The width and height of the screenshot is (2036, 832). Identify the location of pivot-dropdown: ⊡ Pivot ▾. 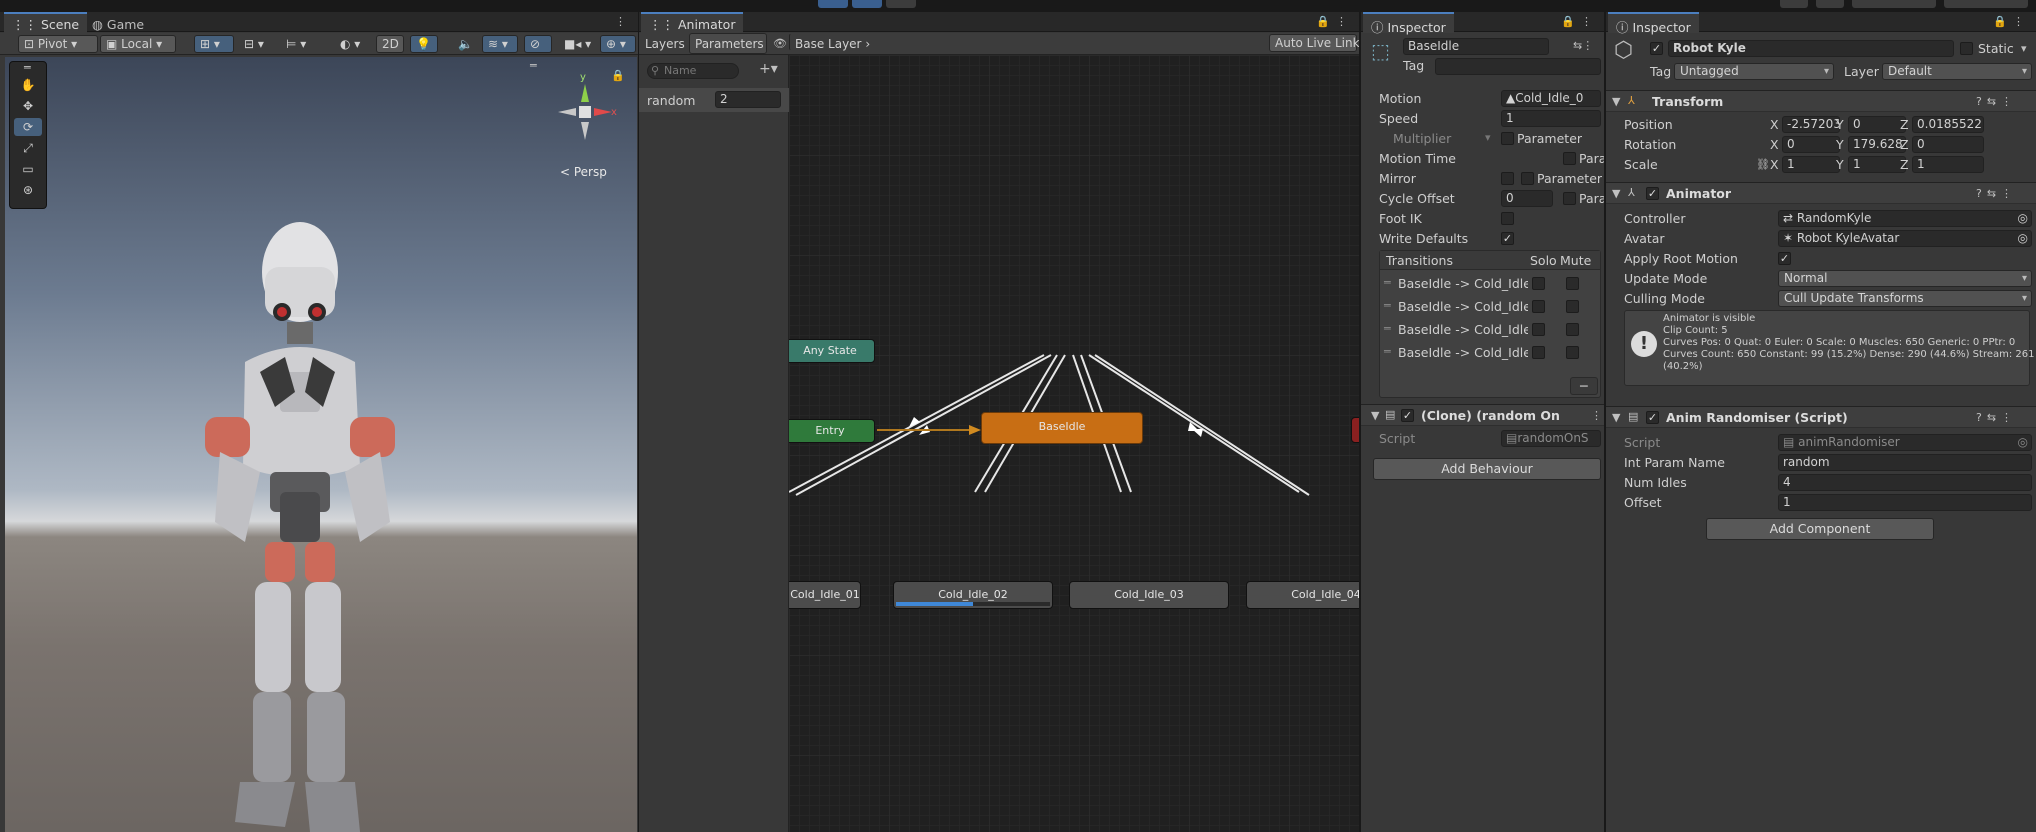
(58, 44).